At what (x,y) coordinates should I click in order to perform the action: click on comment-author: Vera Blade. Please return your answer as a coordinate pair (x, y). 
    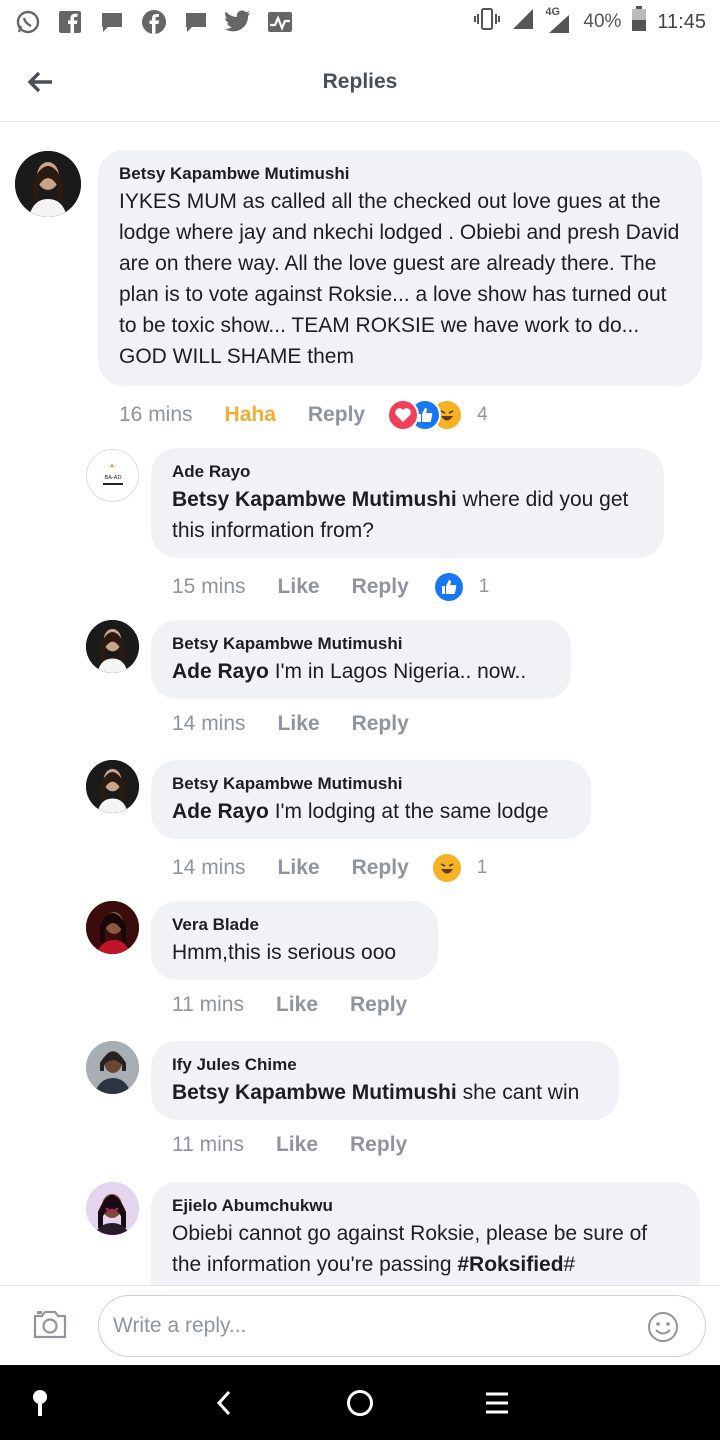
    Looking at the image, I should click on (294, 925).